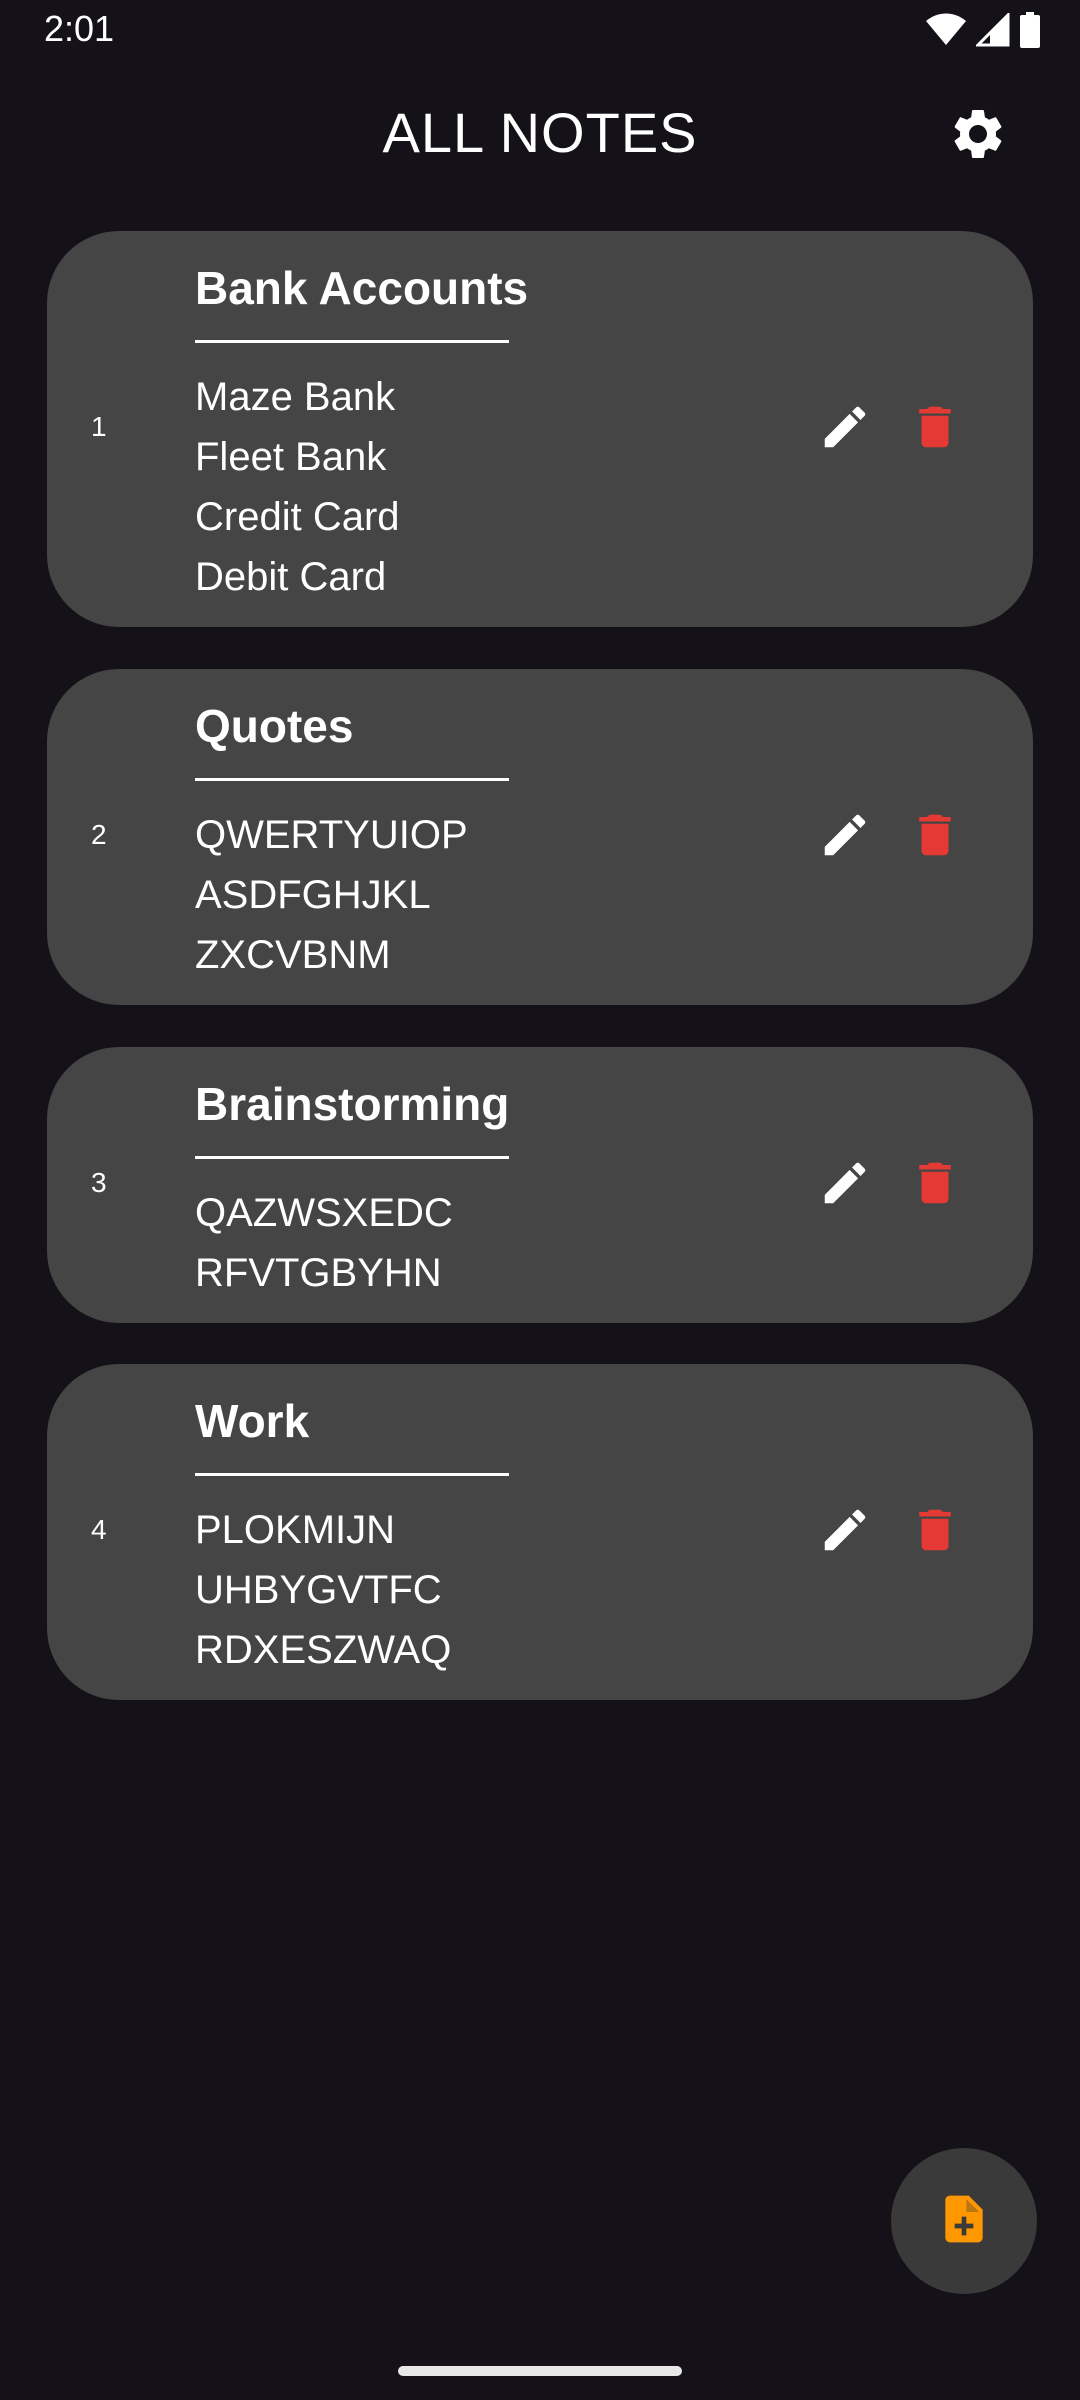 The image size is (1080, 2400). I want to click on note-title: Work, so click(252, 1421).